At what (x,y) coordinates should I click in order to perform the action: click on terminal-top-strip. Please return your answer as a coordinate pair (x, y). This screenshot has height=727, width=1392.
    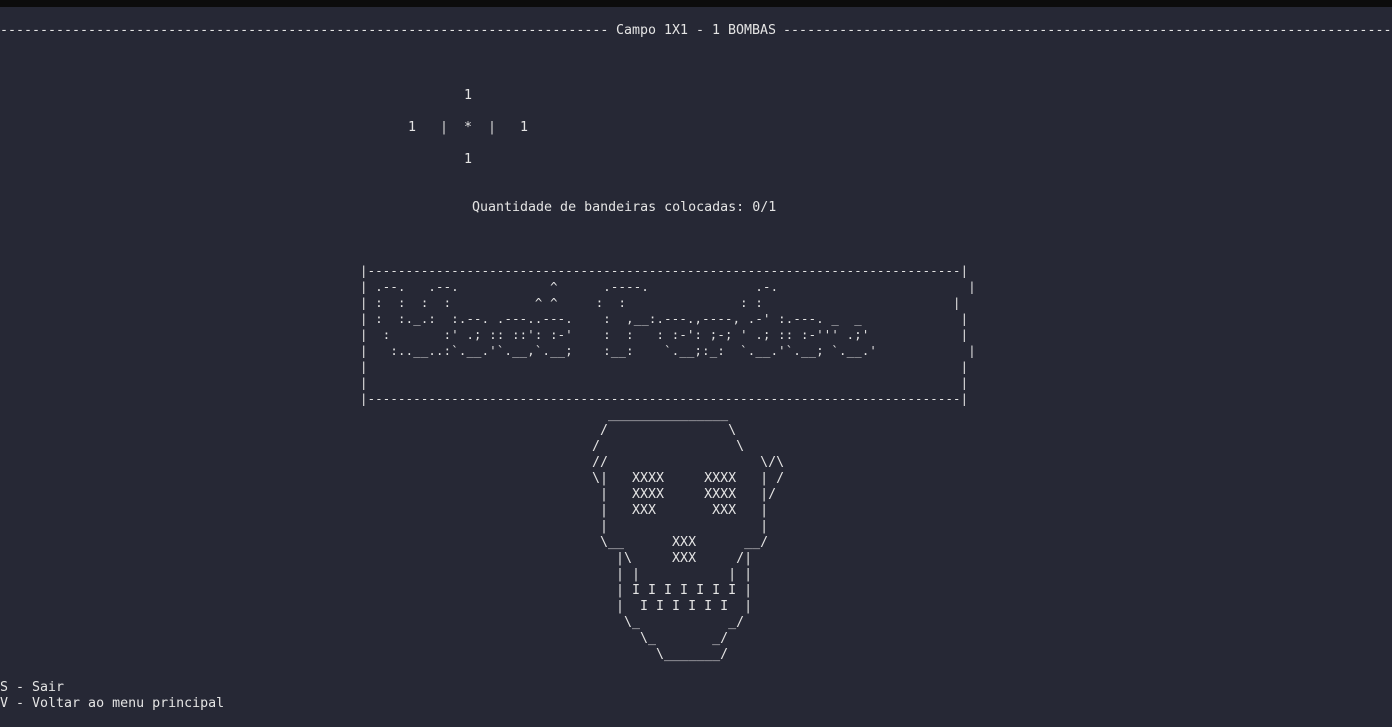
    Looking at the image, I should click on (696, 3).